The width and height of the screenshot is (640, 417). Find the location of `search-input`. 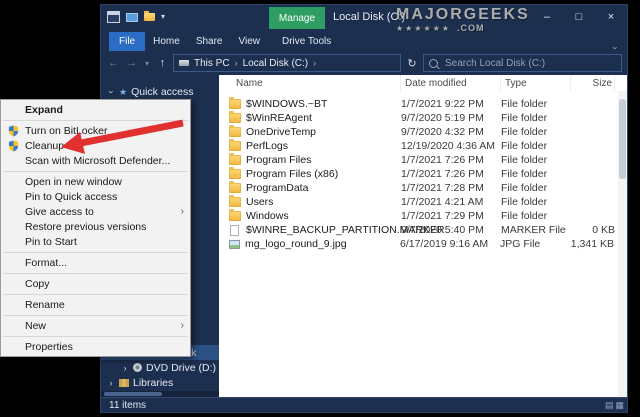

search-input is located at coordinates (529, 63).